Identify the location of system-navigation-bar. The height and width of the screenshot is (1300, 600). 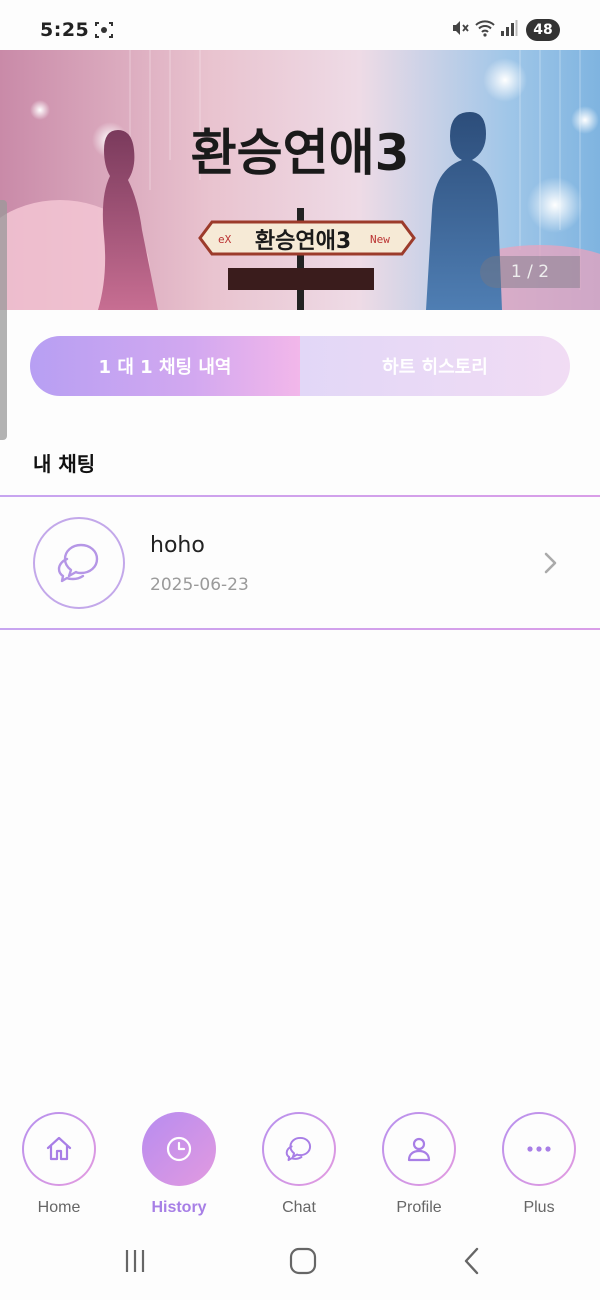
(300, 1262).